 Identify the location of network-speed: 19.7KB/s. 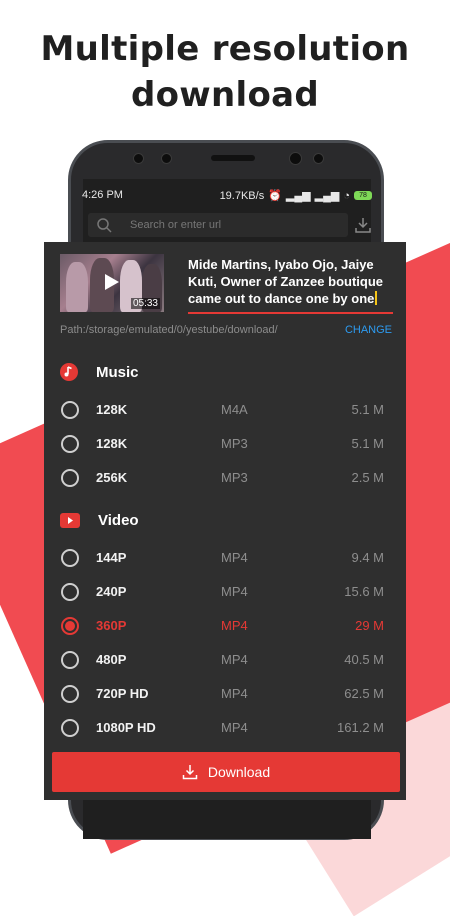
(242, 195).